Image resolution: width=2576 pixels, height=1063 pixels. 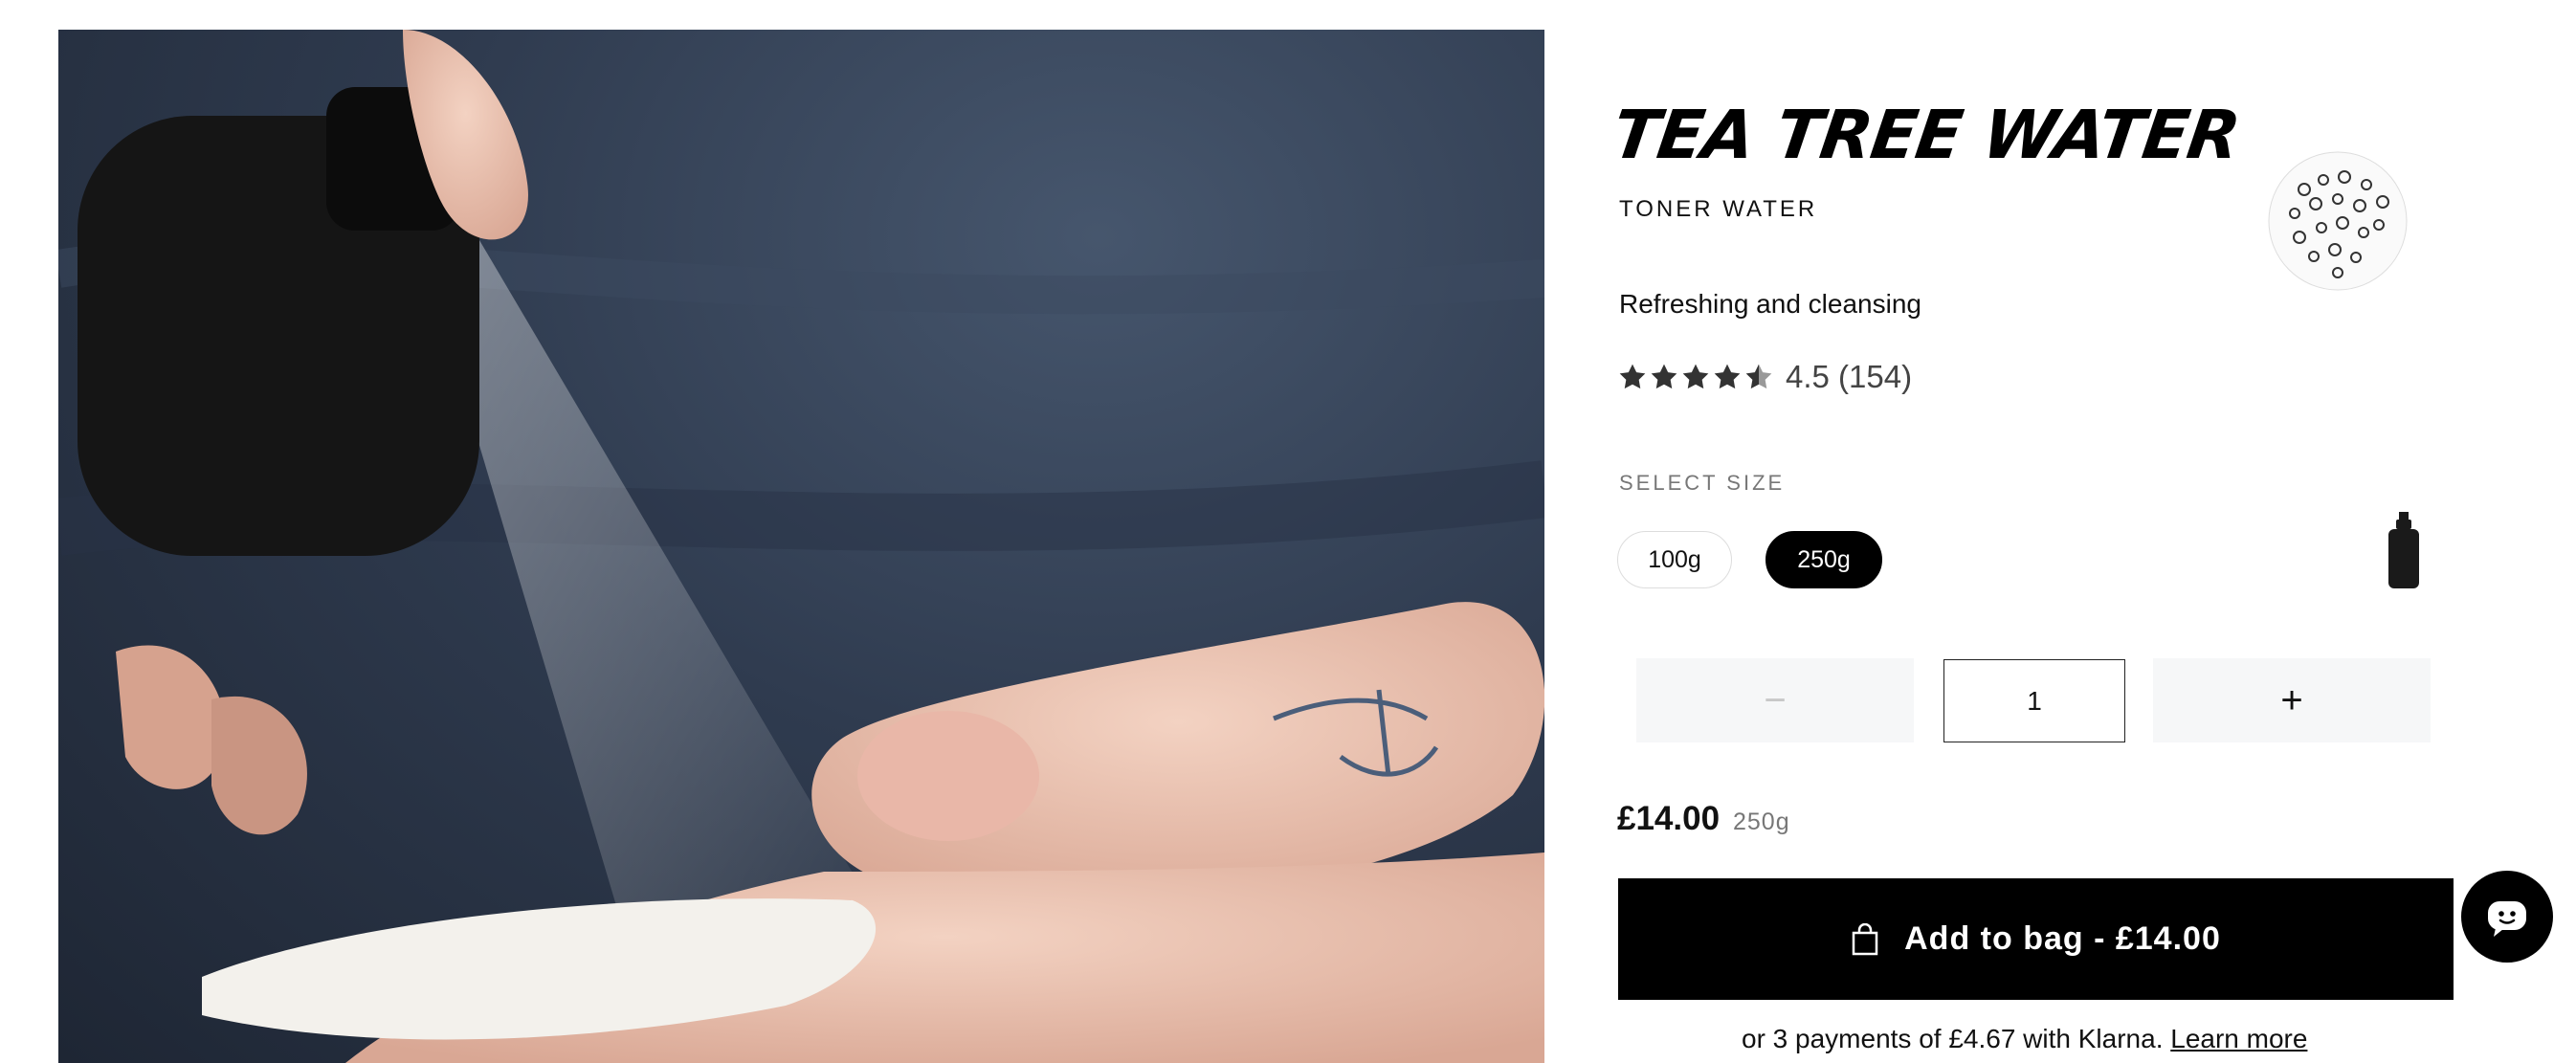 I want to click on product-tagline: Refreshing and cleansing, so click(x=1770, y=304).